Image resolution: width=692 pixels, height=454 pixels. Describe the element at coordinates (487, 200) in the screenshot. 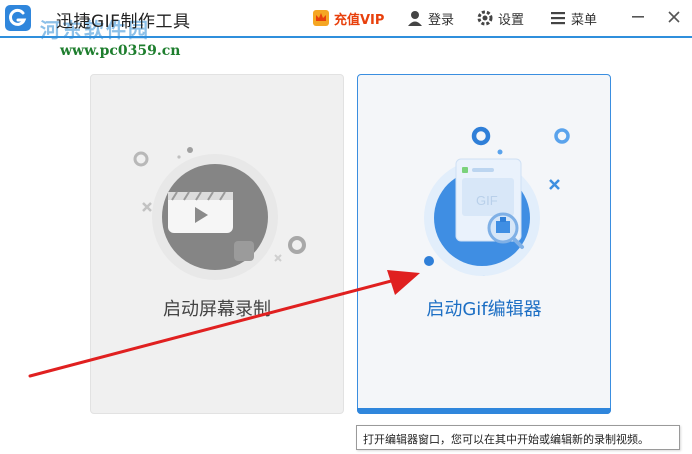

I see `svg-text: GIF` at that location.